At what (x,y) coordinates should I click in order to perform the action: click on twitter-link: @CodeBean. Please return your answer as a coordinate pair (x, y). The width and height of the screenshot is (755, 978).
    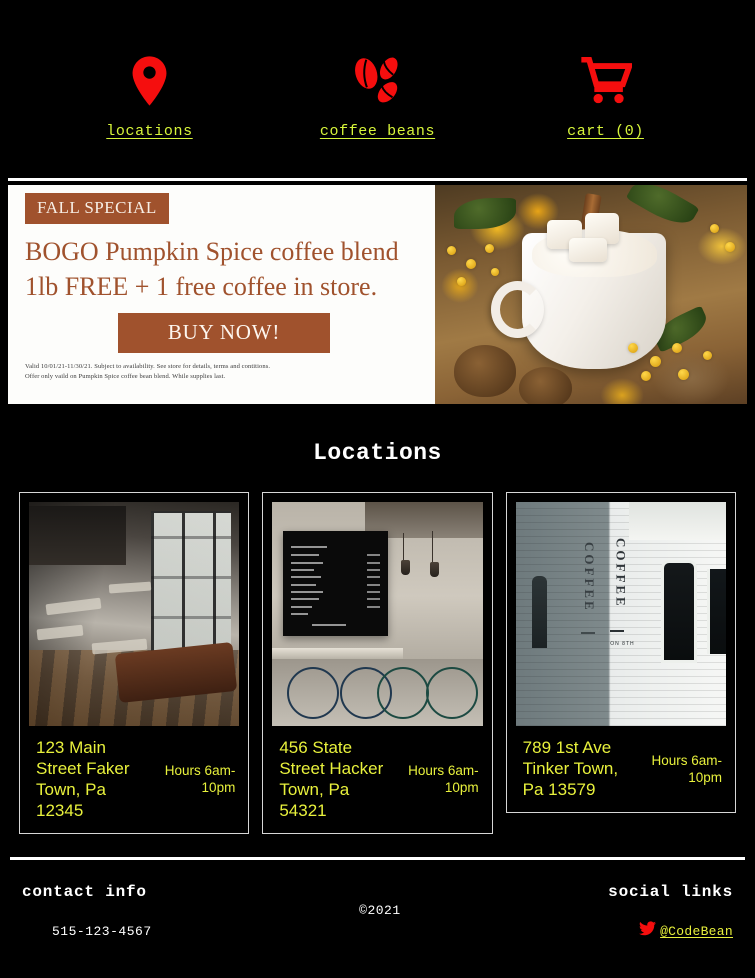
    Looking at the image, I should click on (686, 931).